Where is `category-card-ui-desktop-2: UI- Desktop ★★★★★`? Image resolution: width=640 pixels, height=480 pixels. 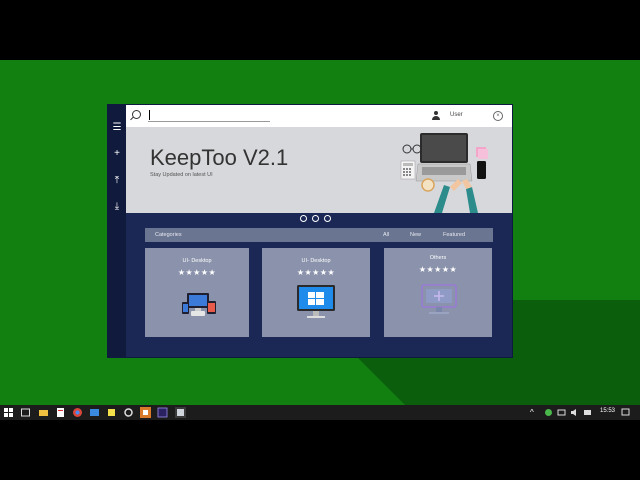
category-card-ui-desktop-2: UI- Desktop ★★★★★ is located at coordinates (316, 292).